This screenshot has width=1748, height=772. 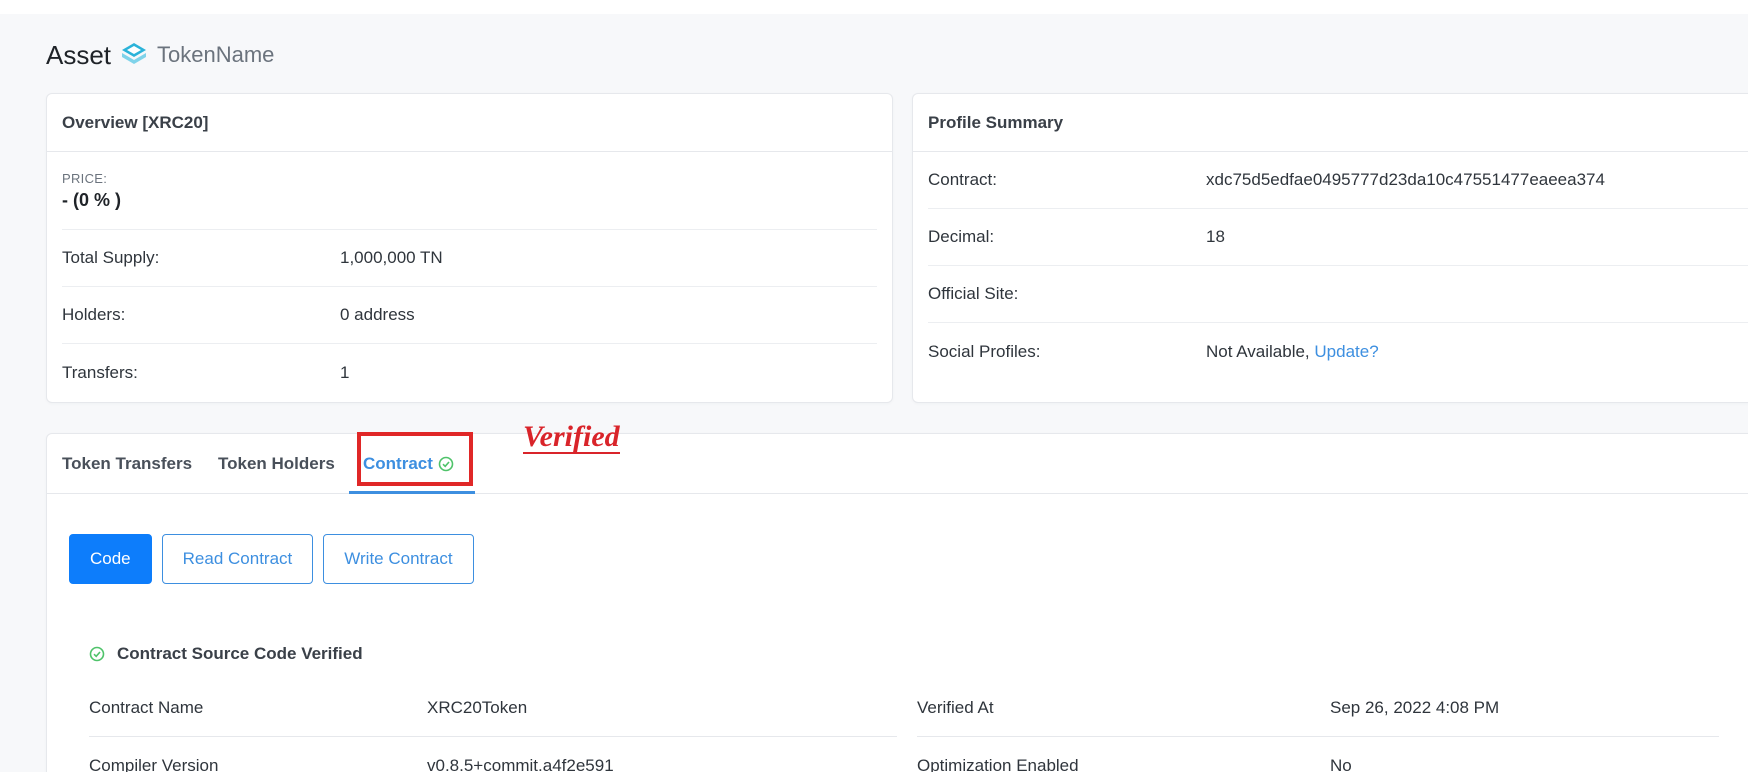 What do you see at coordinates (571, 437) in the screenshot?
I see `annotation-verified-text: Verified` at bounding box center [571, 437].